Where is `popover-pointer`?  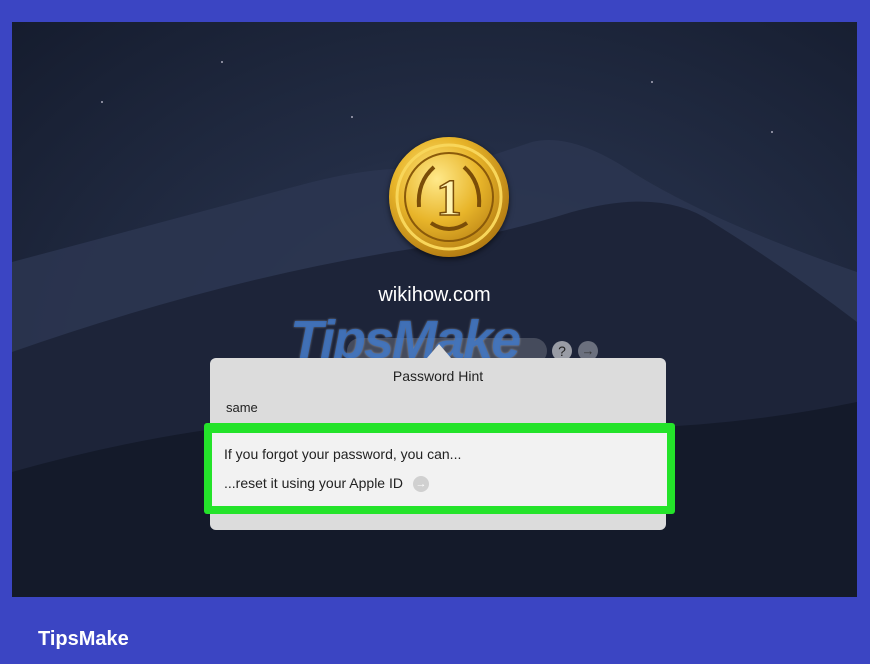
popover-pointer is located at coordinates (439, 351).